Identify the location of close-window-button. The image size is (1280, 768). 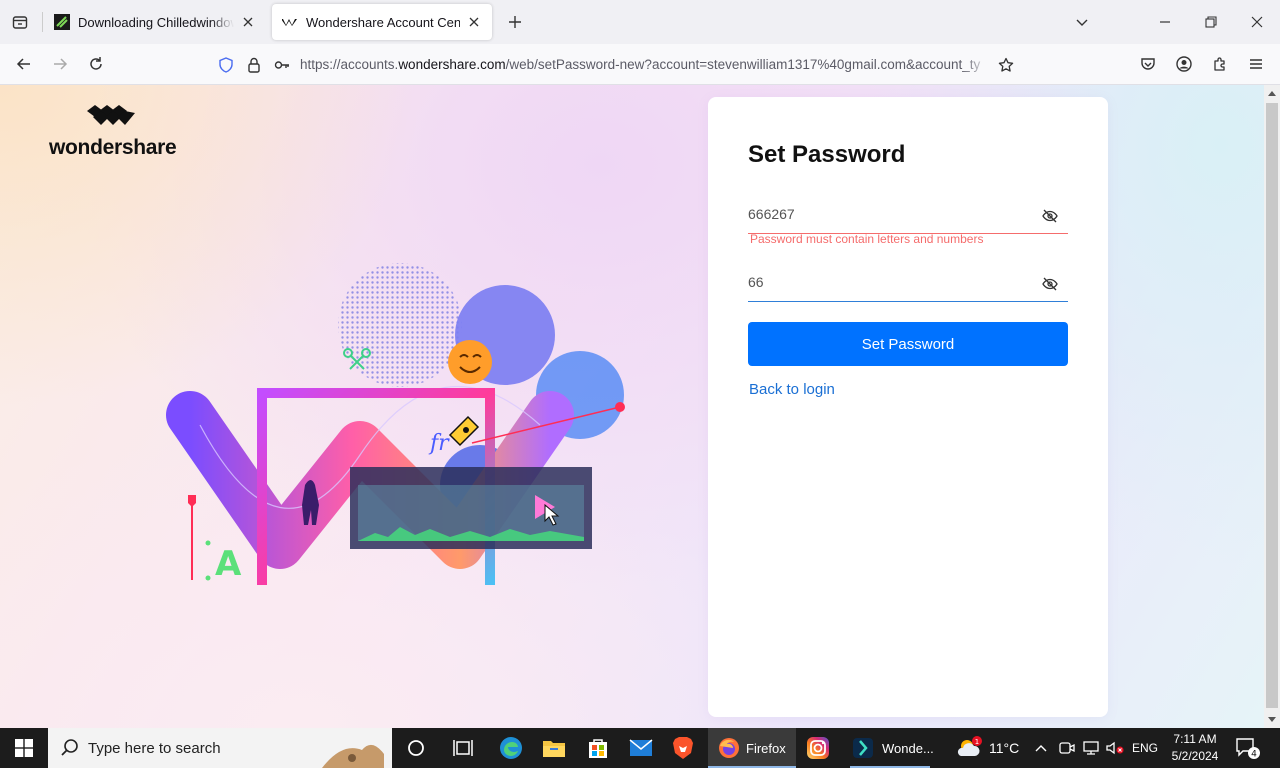
(1257, 22).